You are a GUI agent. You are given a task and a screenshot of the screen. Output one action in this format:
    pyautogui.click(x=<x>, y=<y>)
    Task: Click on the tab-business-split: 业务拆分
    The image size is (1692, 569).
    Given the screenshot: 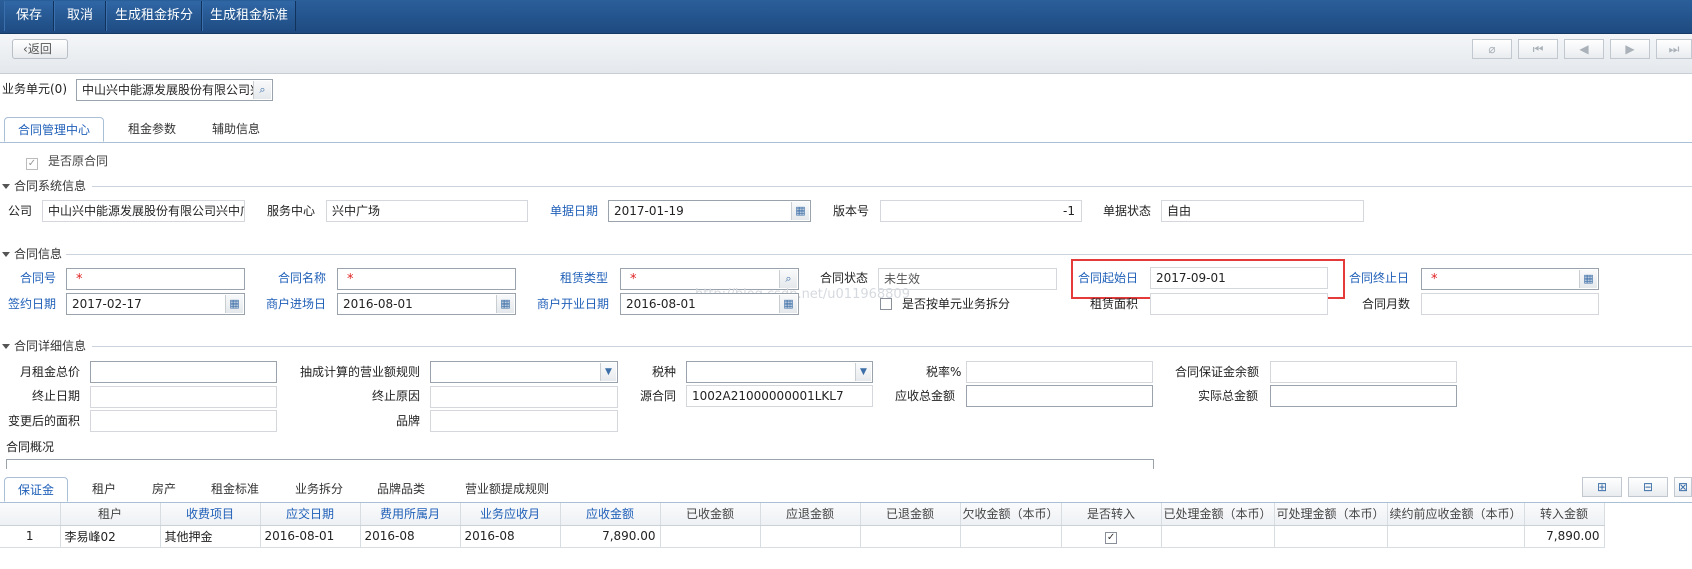 What is the action you would take?
    pyautogui.click(x=319, y=489)
    